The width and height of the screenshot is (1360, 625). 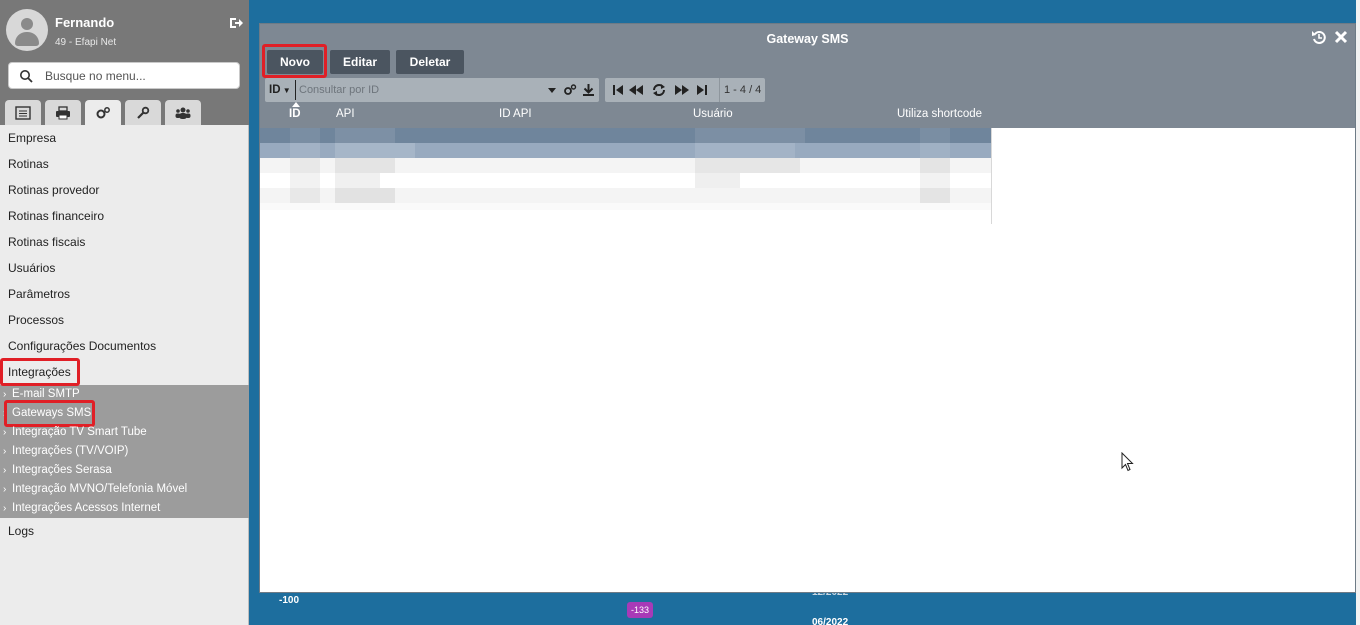 What do you see at coordinates (124, 413) in the screenshot?
I see `submenu-item-gateways-sms: › Gateways SMS` at bounding box center [124, 413].